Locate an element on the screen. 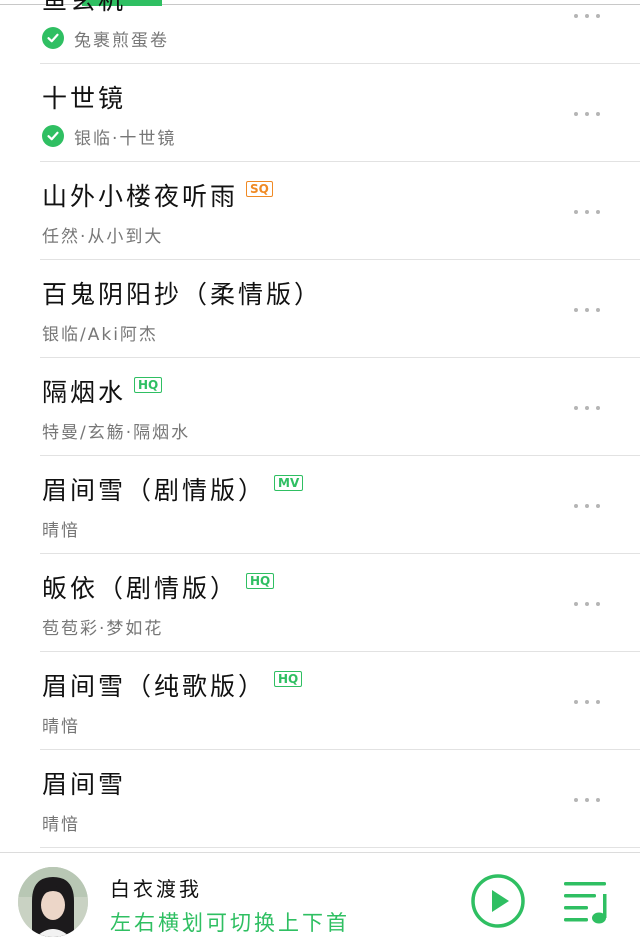  song-sub-line: 特曼/玄觞·隔烟水 is located at coordinates (116, 430).